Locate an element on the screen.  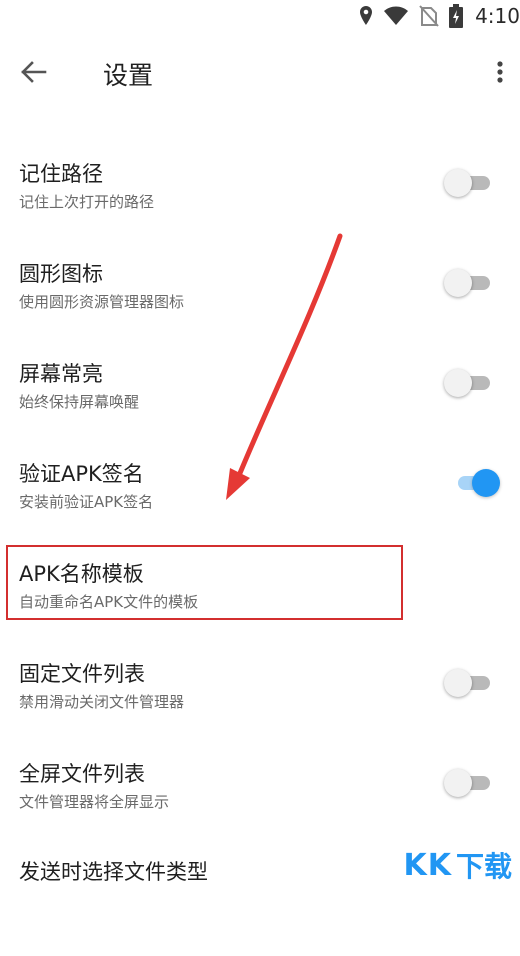
watermark-kk: KK is located at coordinates (427, 865).